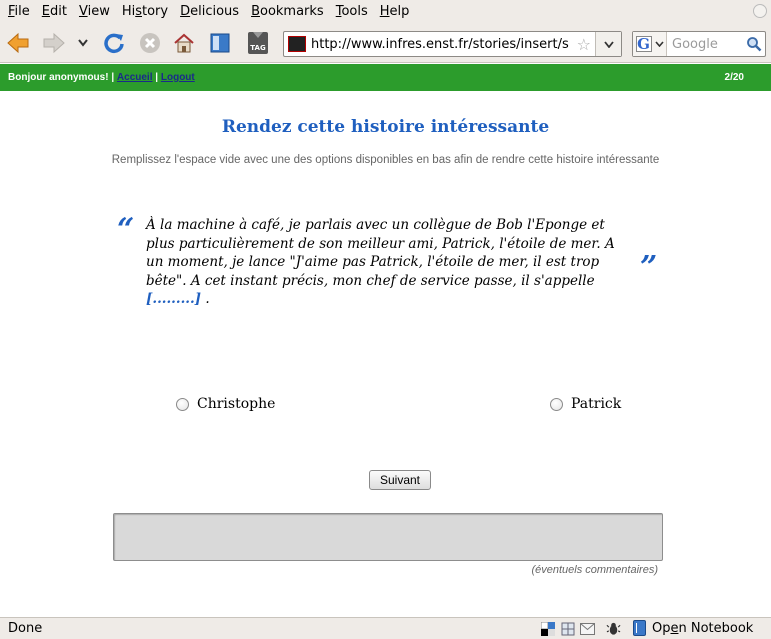 The height and width of the screenshot is (639, 771). Describe the element at coordinates (209, 11) in the screenshot. I see `menu-delicious: Delicious` at that location.